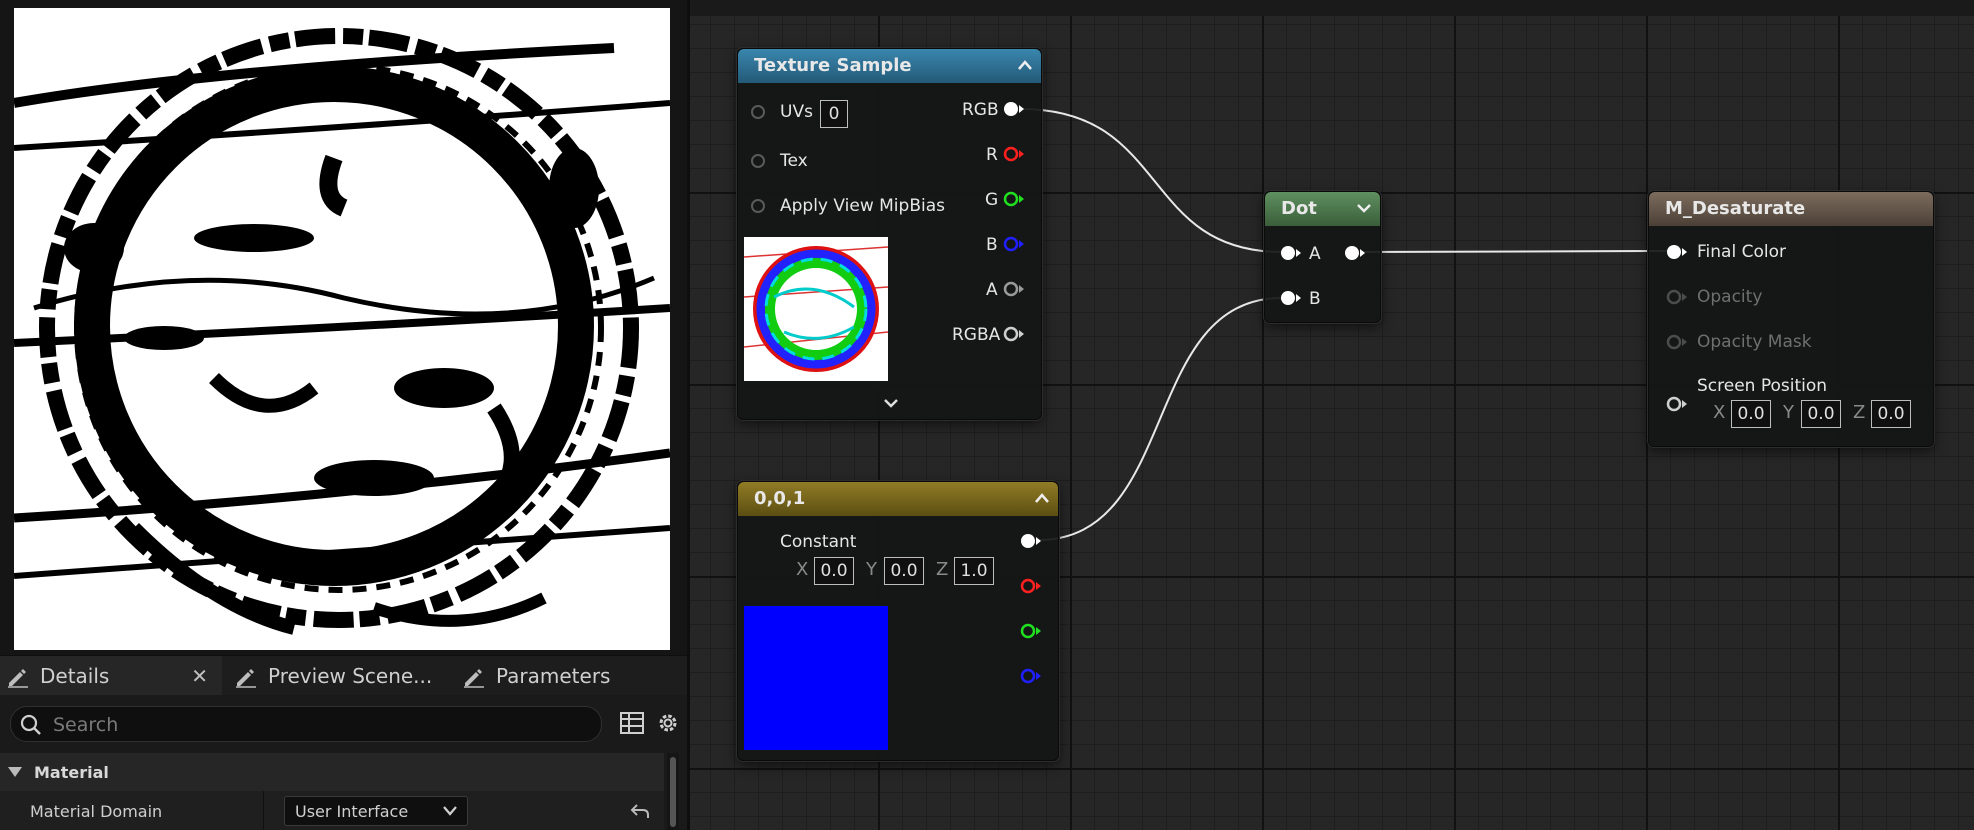 This screenshot has height=830, width=1974. Describe the element at coordinates (75, 676) in the screenshot. I see `tab-details-label: Details` at that location.